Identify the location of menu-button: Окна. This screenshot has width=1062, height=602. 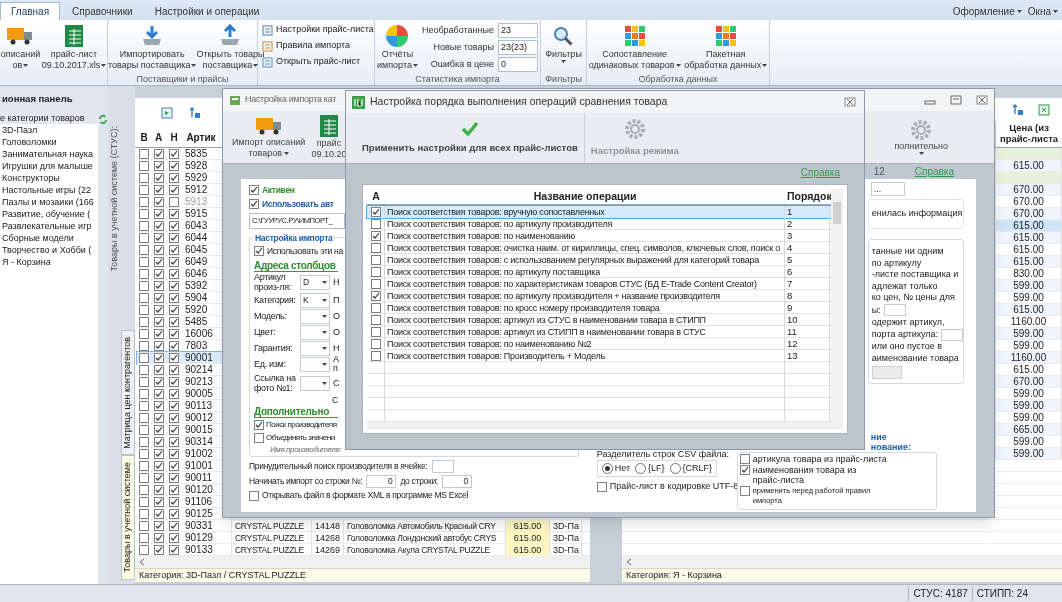
(1042, 11).